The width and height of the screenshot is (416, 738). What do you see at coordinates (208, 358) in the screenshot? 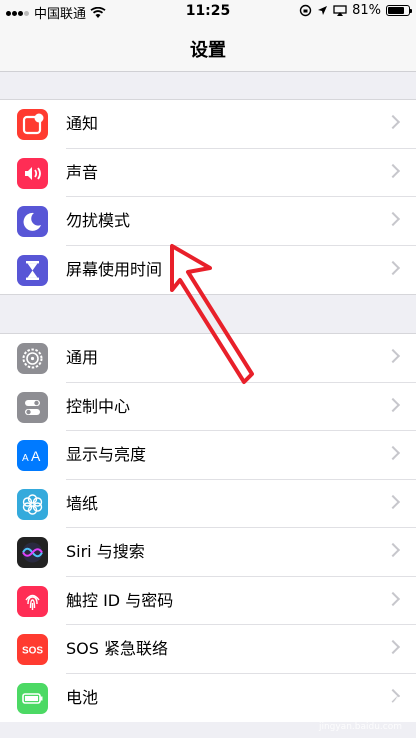
I see `settings-row-general: 通用` at bounding box center [208, 358].